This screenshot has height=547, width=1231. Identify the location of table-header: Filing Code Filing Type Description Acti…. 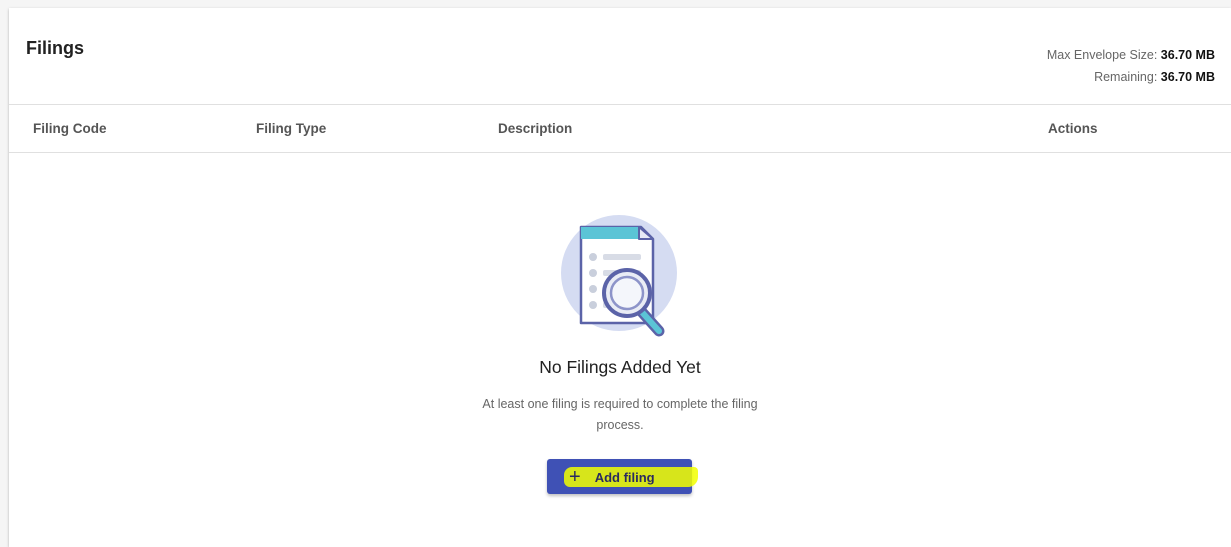
(620, 129).